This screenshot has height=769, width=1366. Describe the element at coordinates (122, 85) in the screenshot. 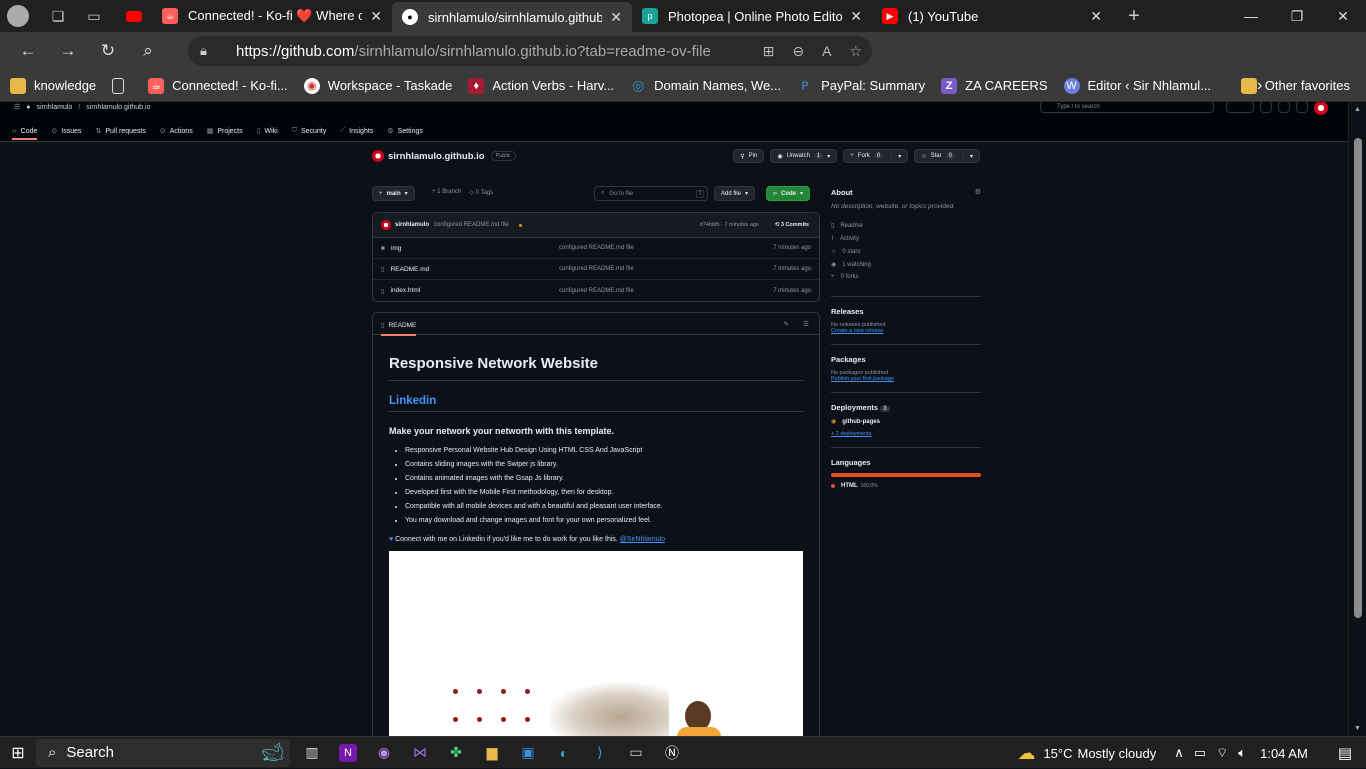

I see `fav-page` at that location.